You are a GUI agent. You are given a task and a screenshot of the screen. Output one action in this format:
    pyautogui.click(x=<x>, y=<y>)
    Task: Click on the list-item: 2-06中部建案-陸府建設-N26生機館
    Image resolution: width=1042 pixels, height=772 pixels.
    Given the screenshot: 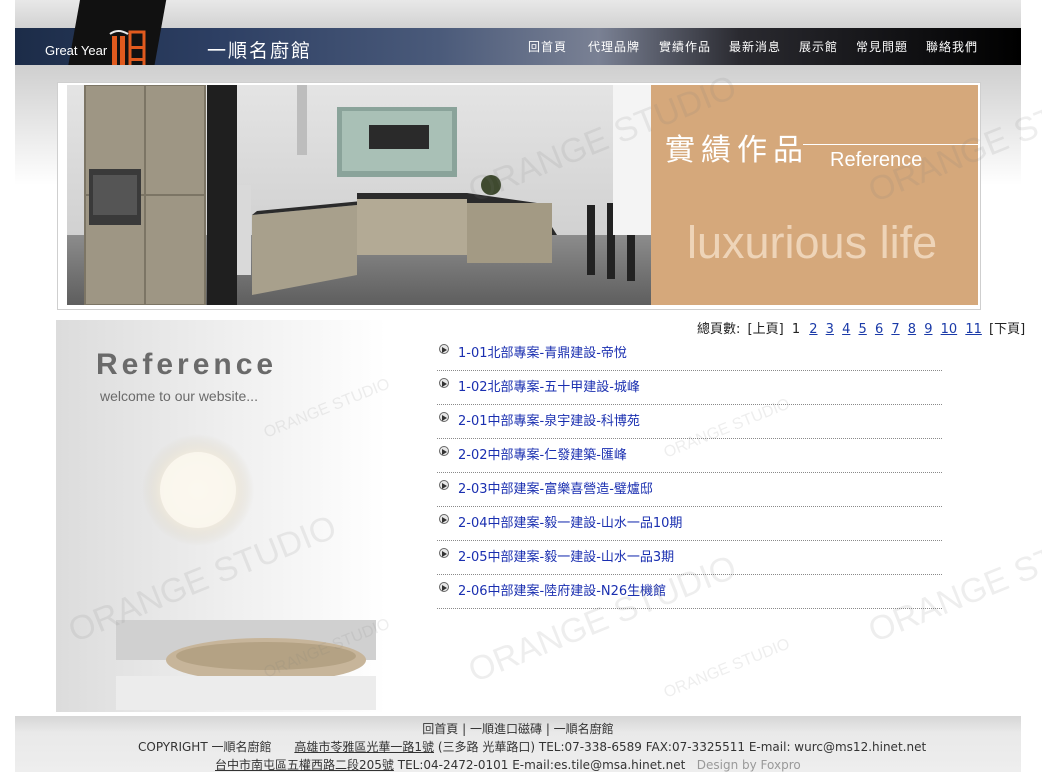 What is the action you would take?
    pyautogui.click(x=689, y=592)
    